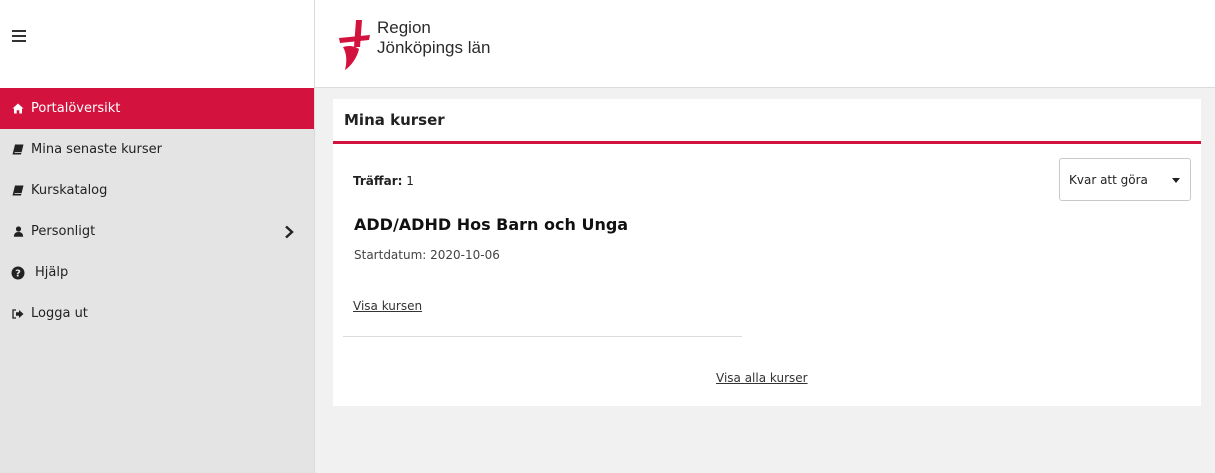 The width and height of the screenshot is (1215, 473). I want to click on page-title: Mina kurser, so click(394, 120).